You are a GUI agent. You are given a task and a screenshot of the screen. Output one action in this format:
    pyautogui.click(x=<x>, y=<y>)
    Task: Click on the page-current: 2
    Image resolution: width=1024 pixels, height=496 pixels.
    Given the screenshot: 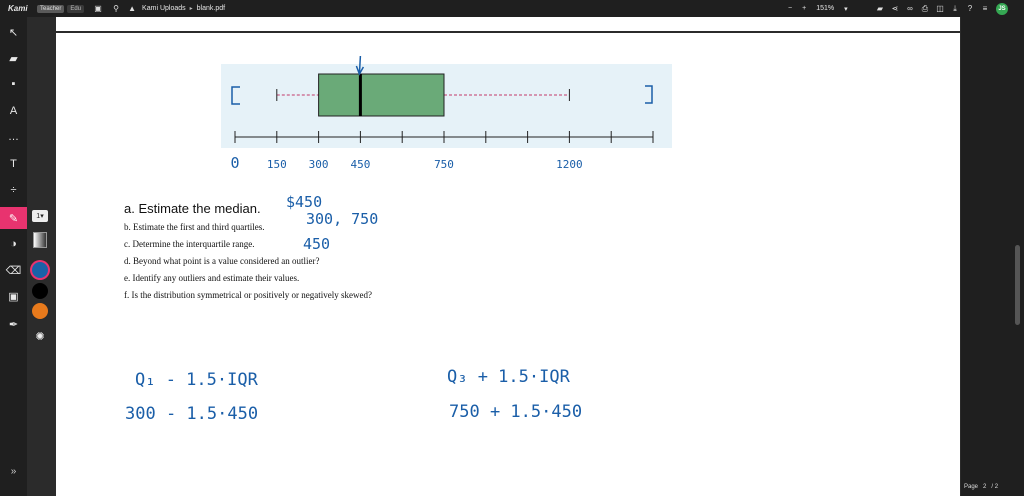 What is the action you would take?
    pyautogui.click(x=984, y=487)
    